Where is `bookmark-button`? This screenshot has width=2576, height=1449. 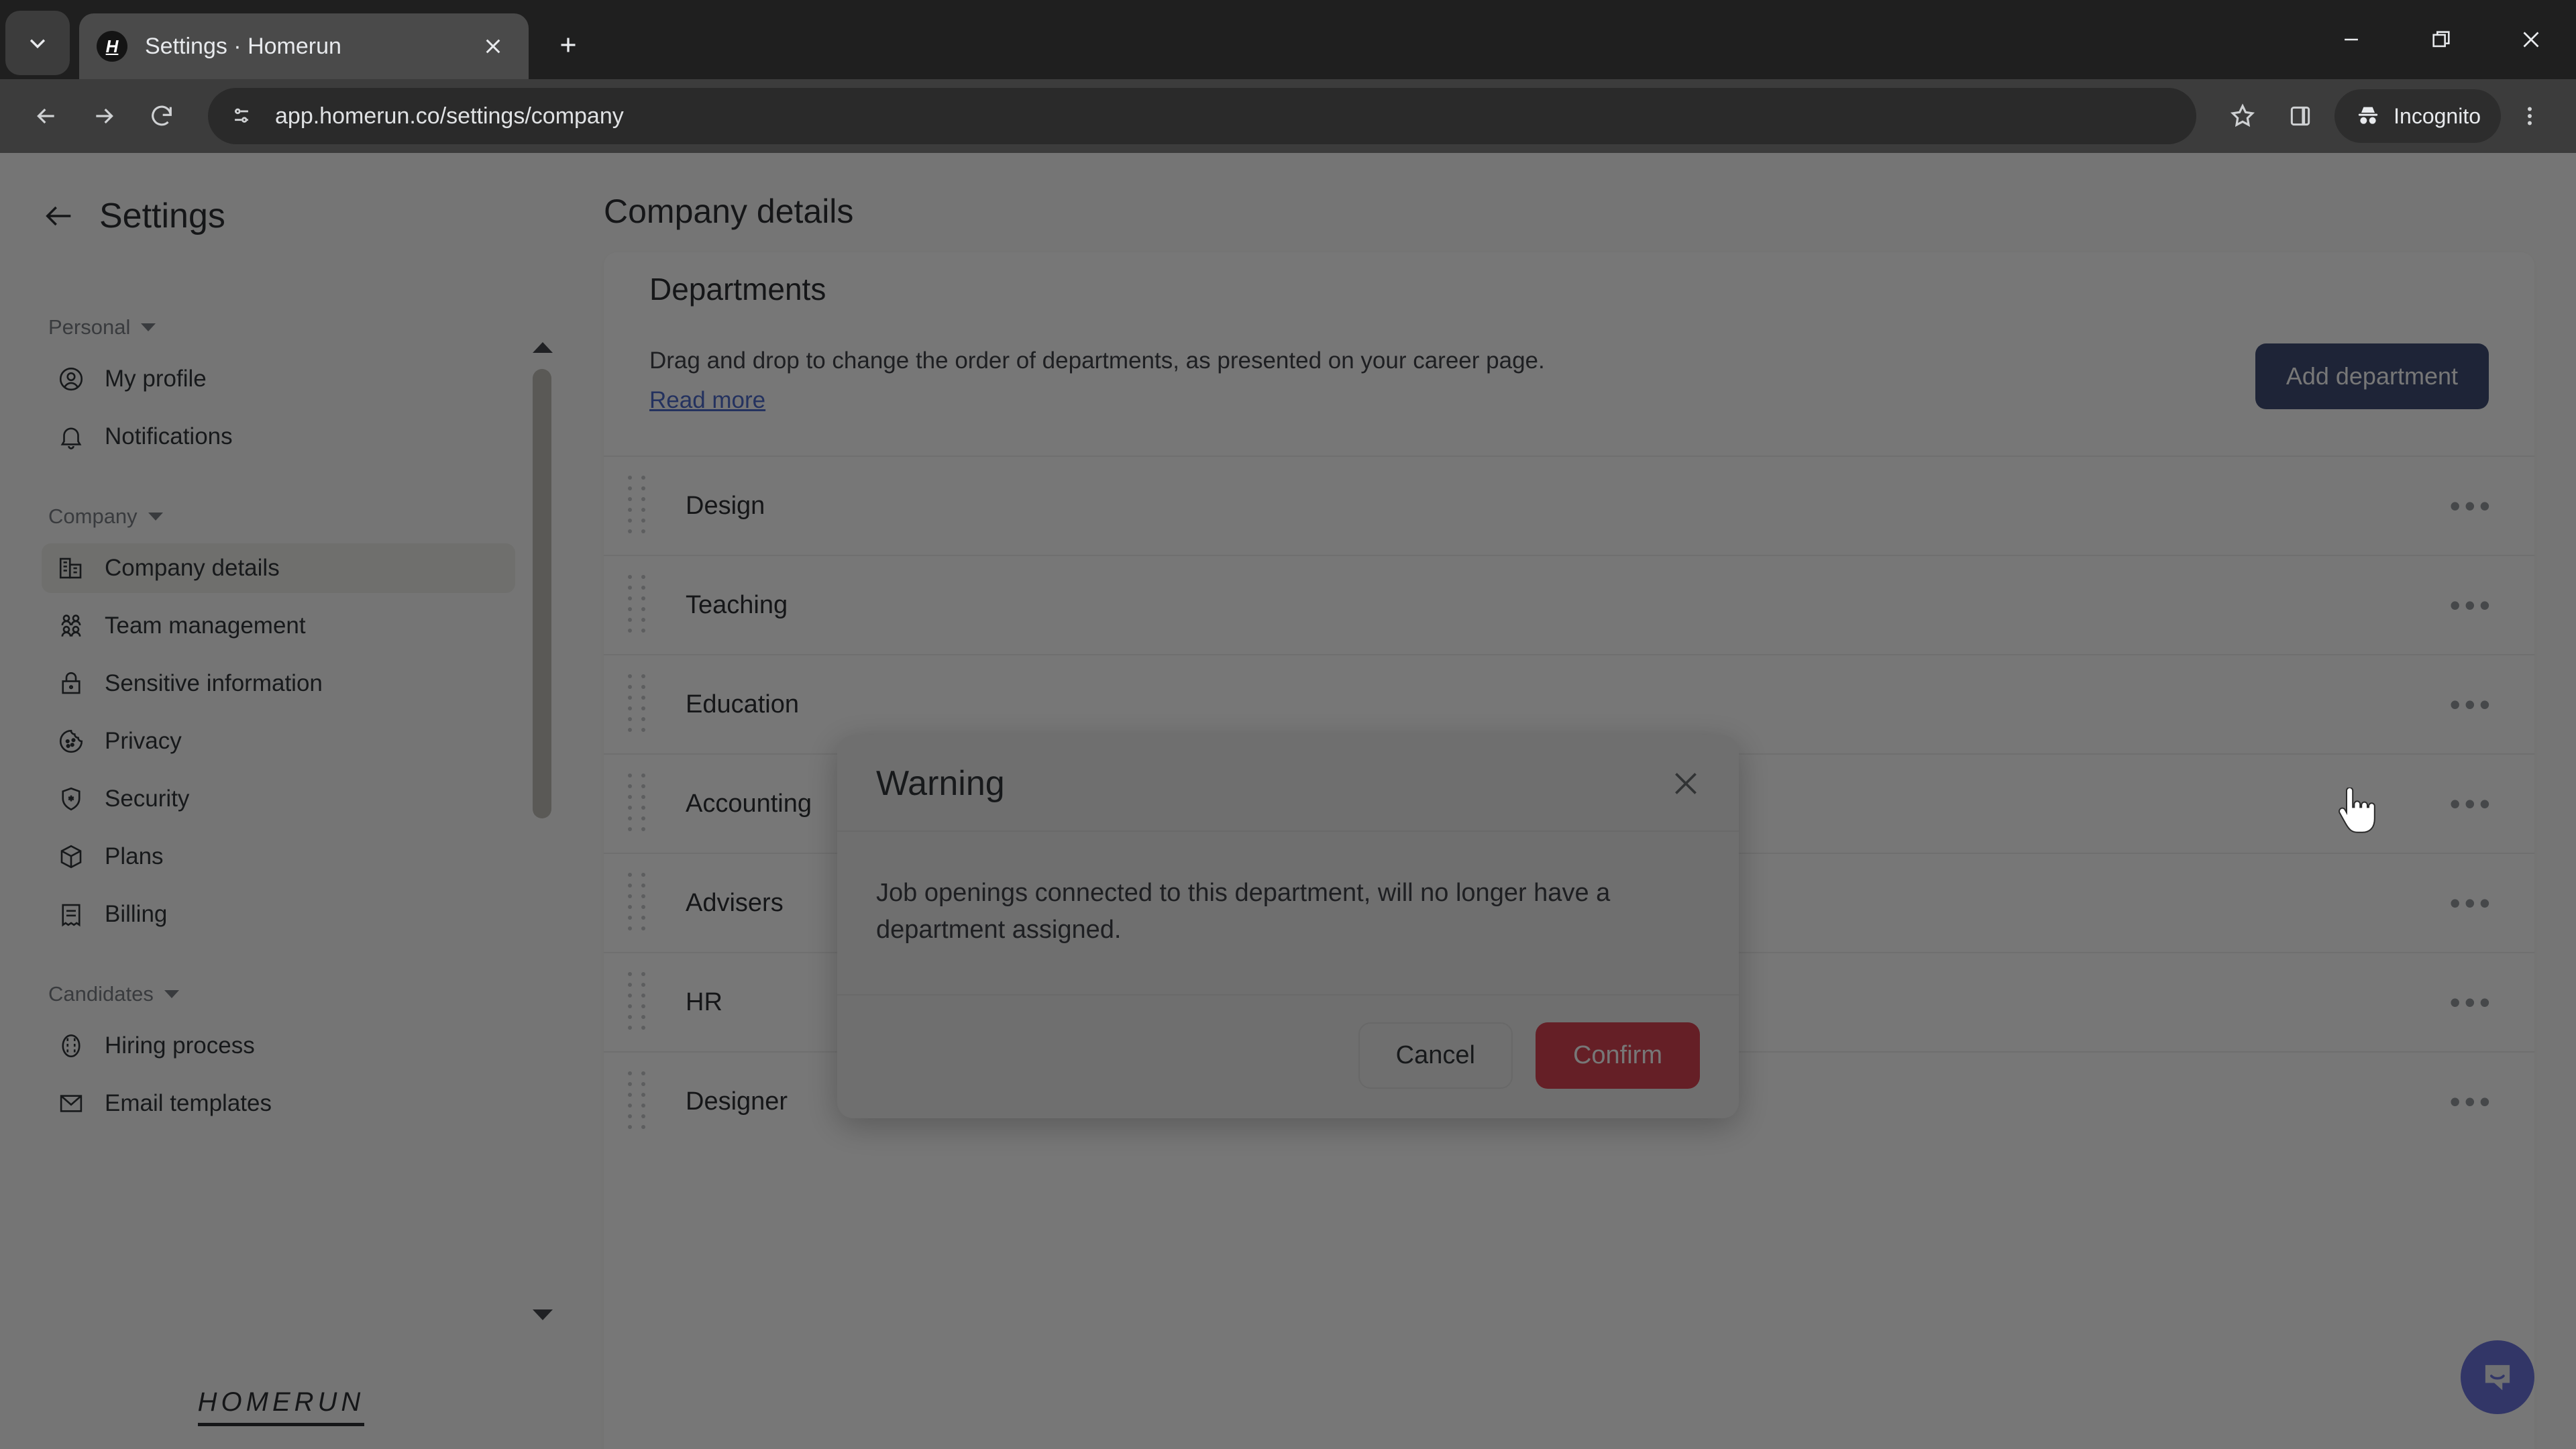
bookmark-button is located at coordinates (2242, 116).